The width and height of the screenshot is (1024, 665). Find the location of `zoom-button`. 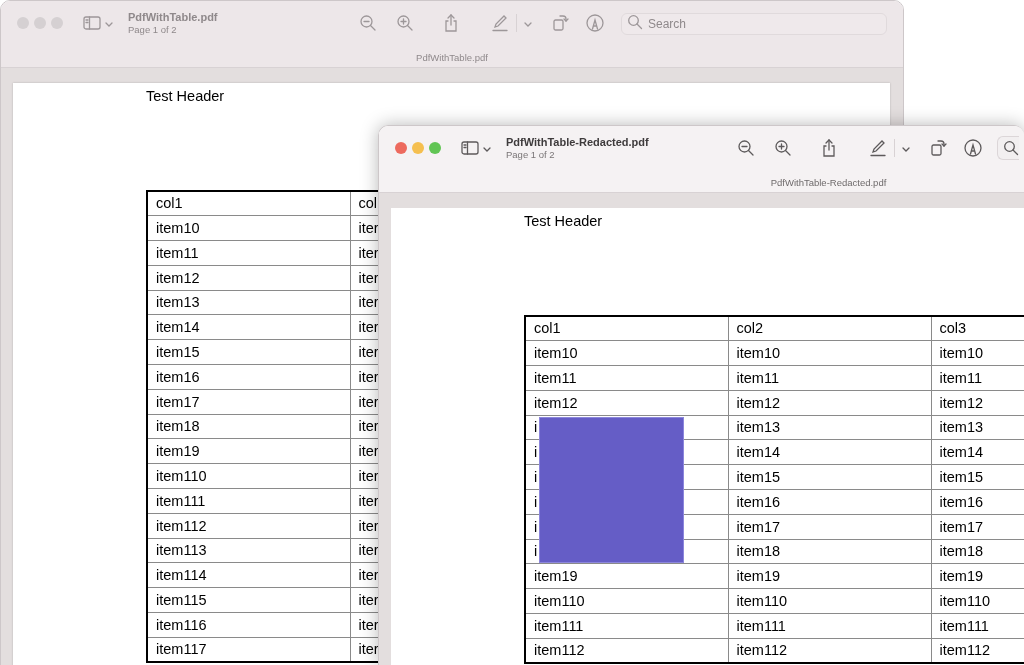

zoom-button is located at coordinates (435, 148).